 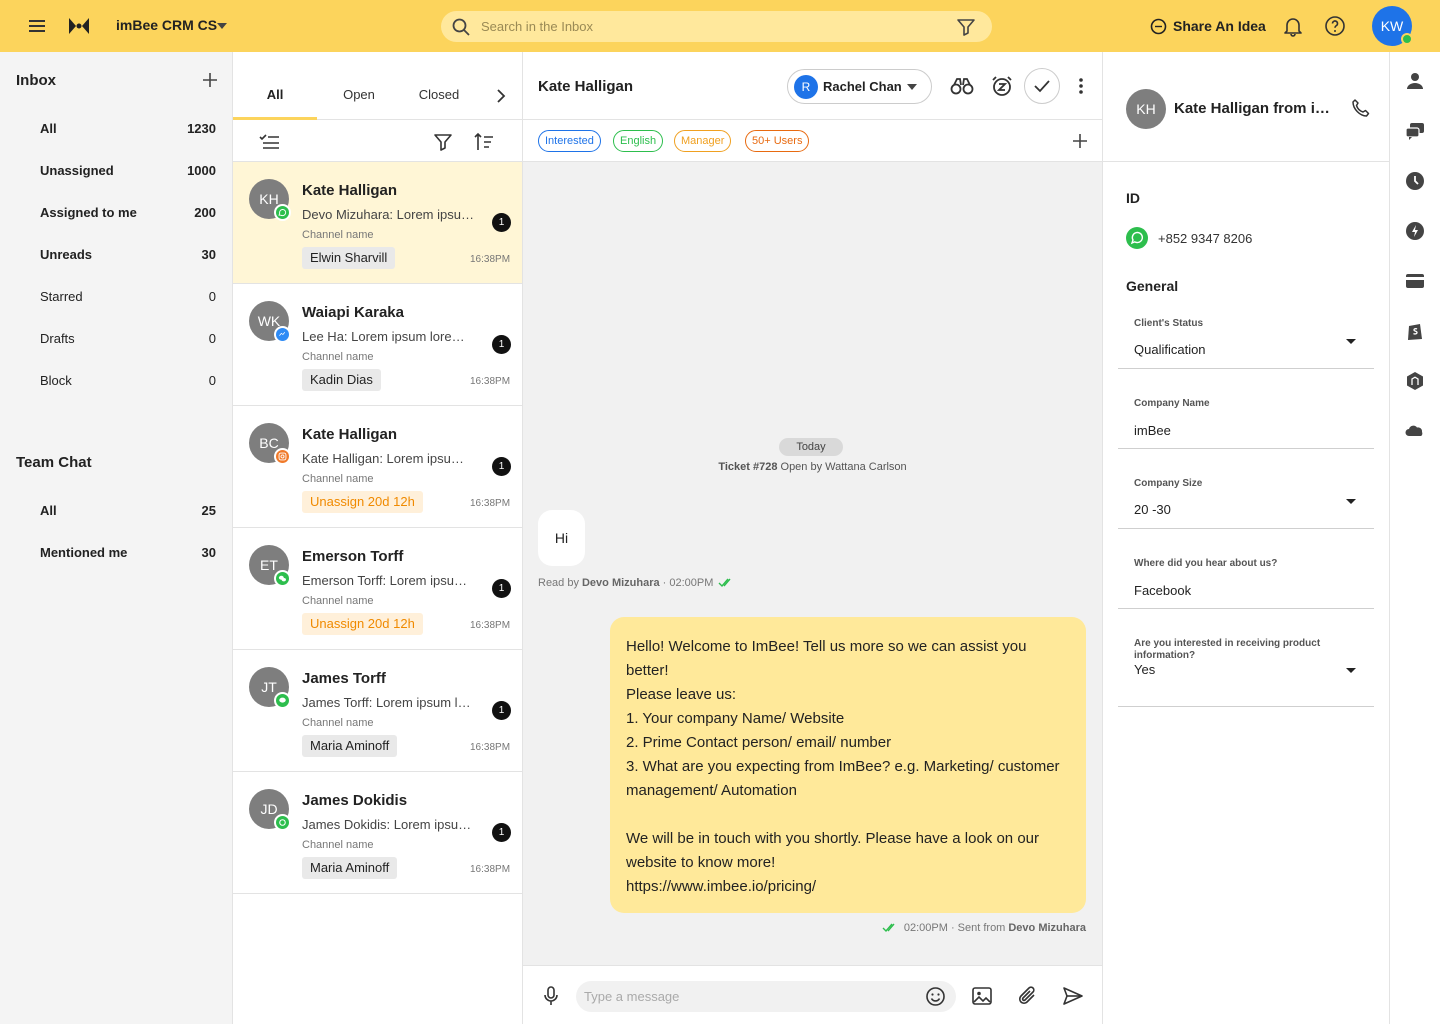 I want to click on contact-name: Emerson Torff, so click(x=353, y=556).